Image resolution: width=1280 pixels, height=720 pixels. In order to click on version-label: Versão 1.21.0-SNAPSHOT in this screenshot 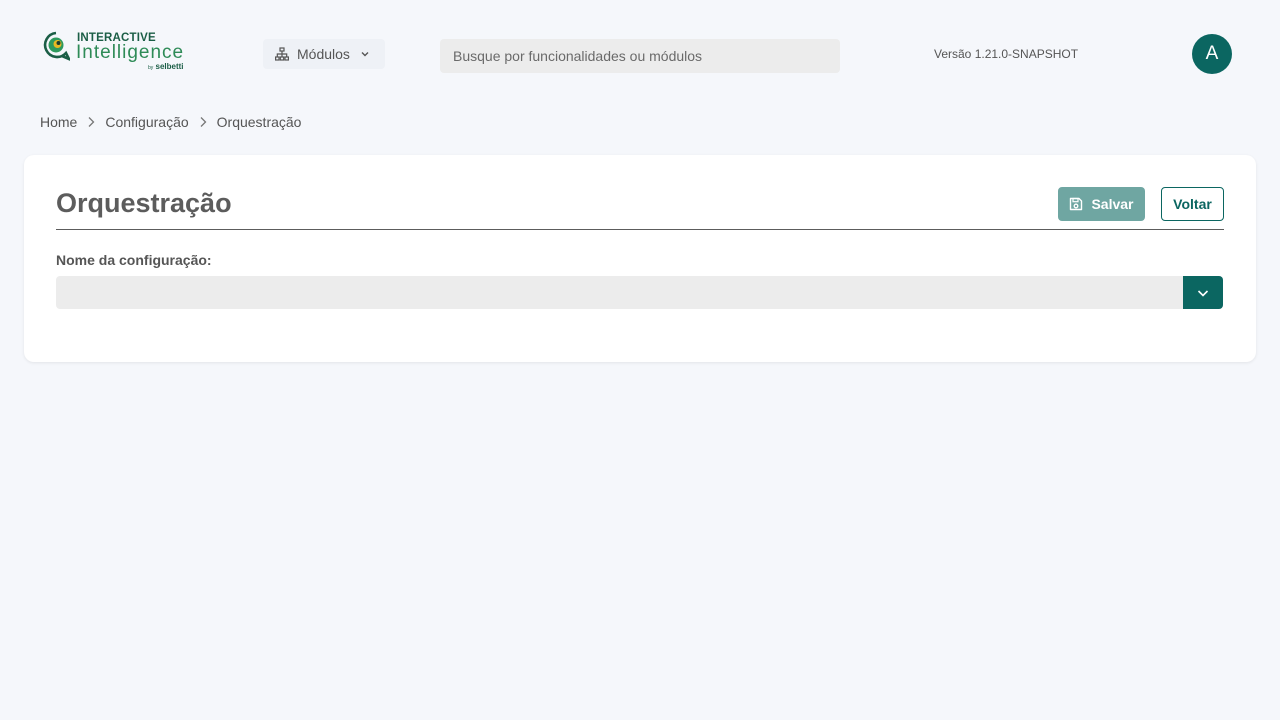, I will do `click(1006, 54)`.